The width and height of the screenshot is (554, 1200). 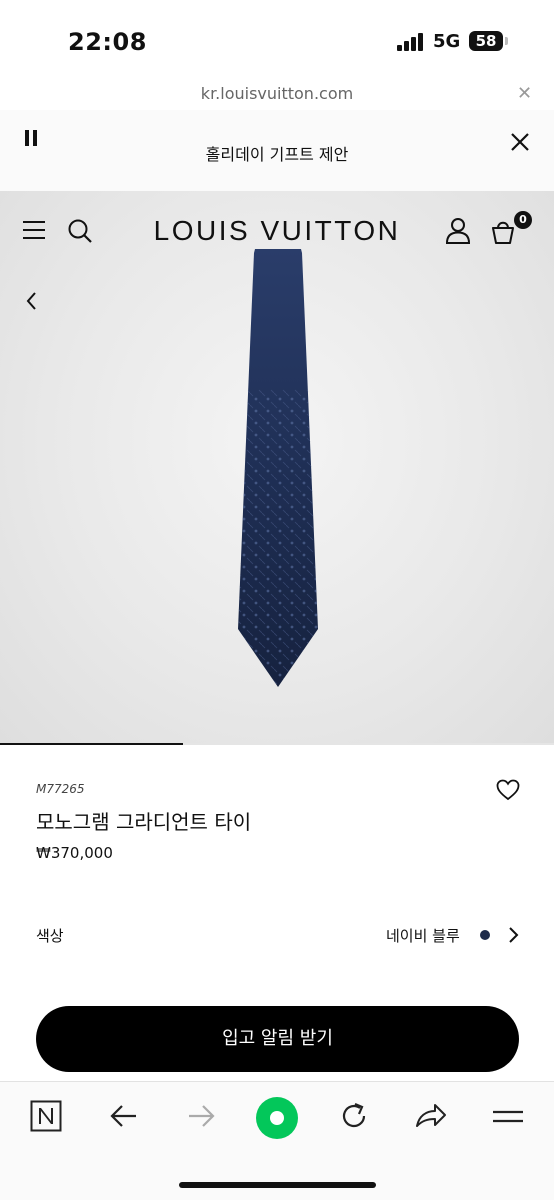 What do you see at coordinates (46, 1116) in the screenshot?
I see `naver-n-icon` at bounding box center [46, 1116].